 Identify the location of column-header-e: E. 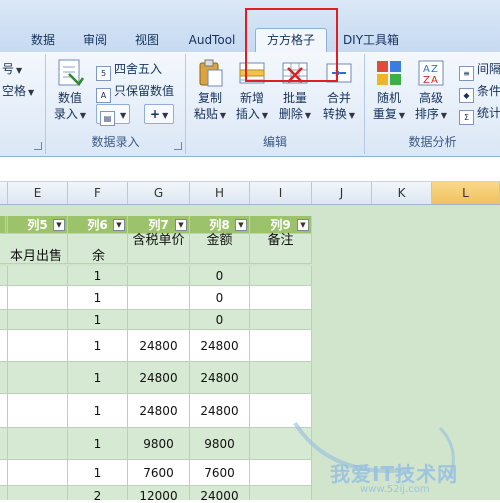
(38, 193).